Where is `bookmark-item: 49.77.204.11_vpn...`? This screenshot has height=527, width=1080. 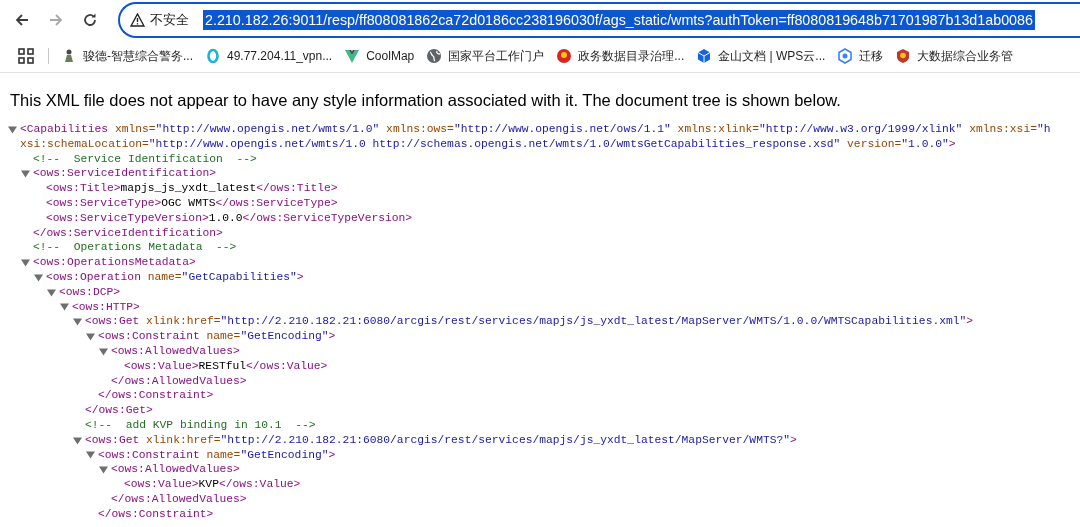
bookmark-item: 49.77.204.11_vpn... is located at coordinates (269, 56).